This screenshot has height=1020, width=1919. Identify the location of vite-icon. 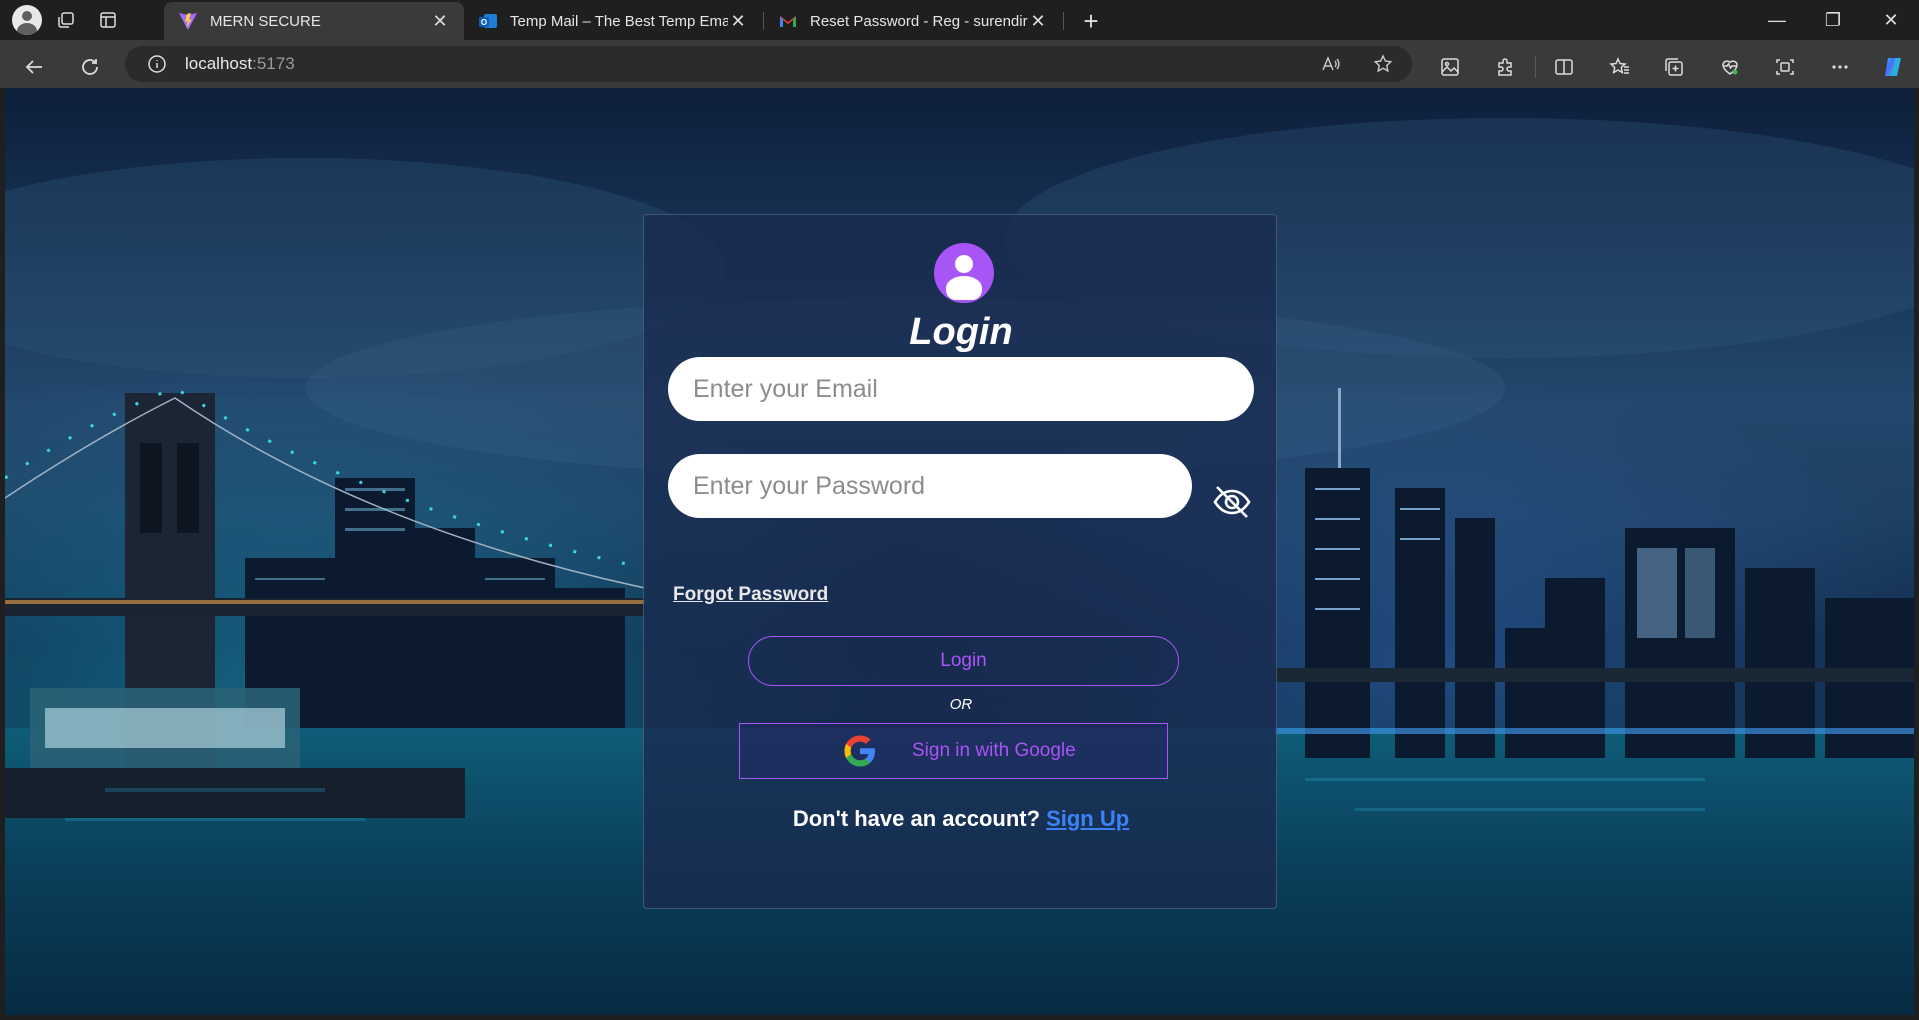
(188, 21).